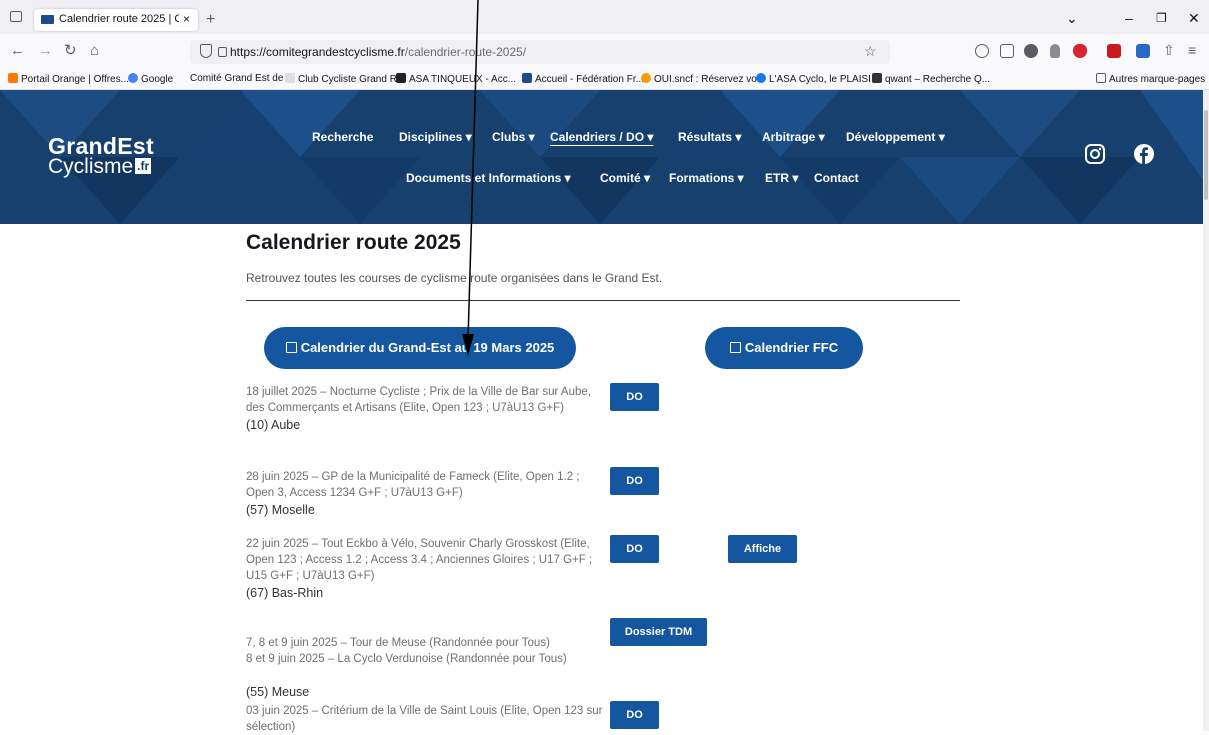 The height and width of the screenshot is (735, 1209). Describe the element at coordinates (1072, 18) in the screenshot. I see `chevron-down-icon: ⌄` at that location.